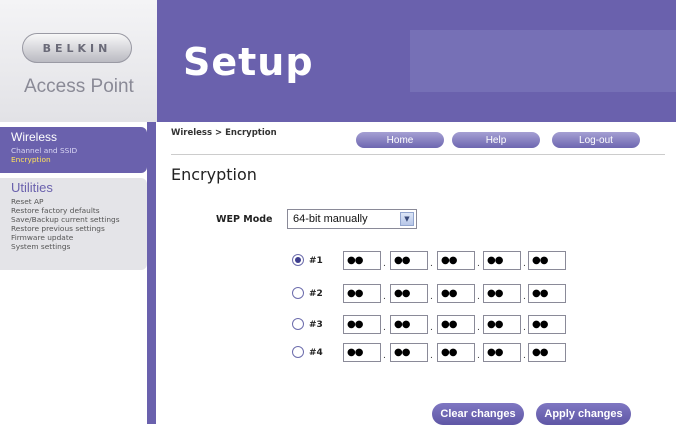 The height and width of the screenshot is (425, 676). Describe the element at coordinates (547, 352) in the screenshot. I see `key-4-byte-5-input: ●●` at that location.